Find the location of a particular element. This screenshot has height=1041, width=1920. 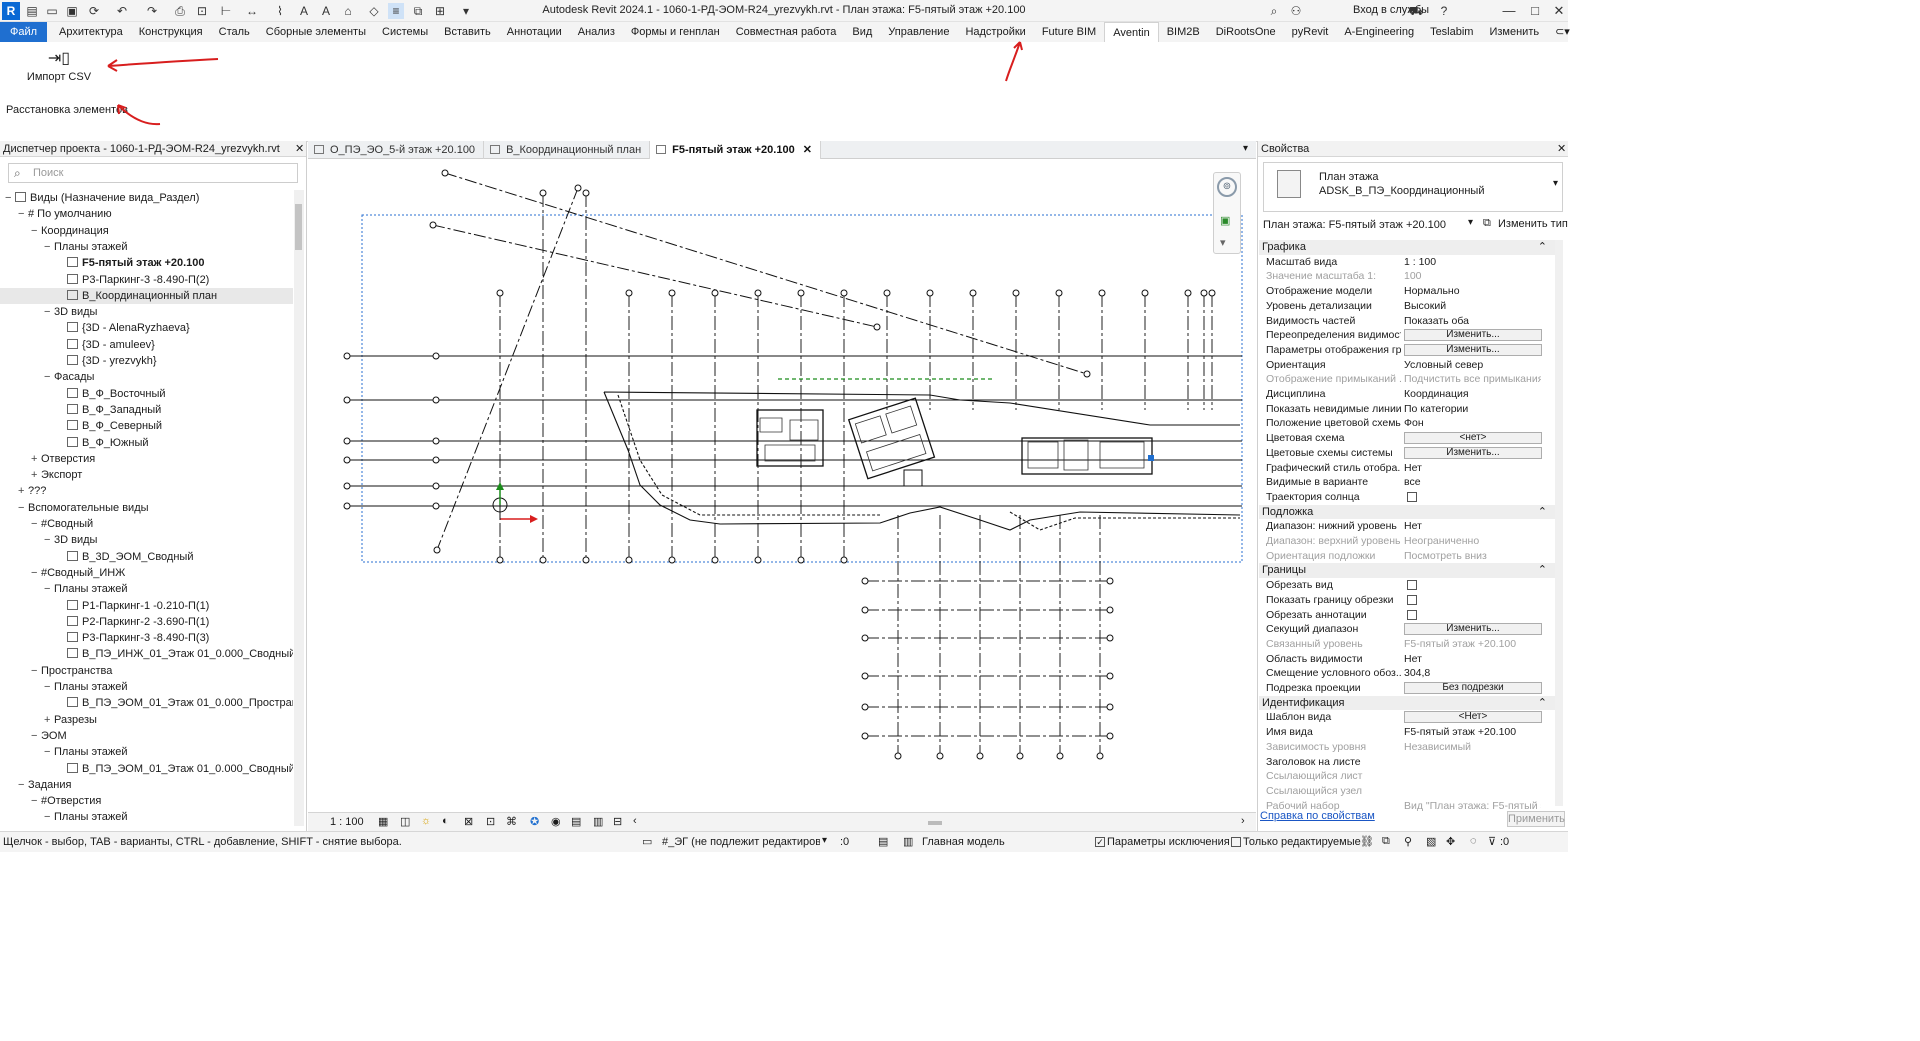

main-model: Главная модель is located at coordinates (963, 842).